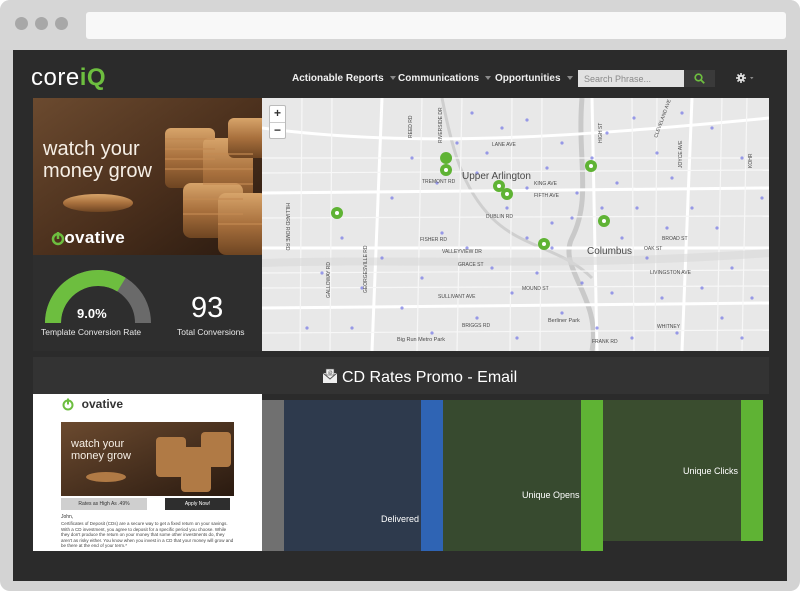 The height and width of the screenshot is (596, 800). I want to click on email-tagline-line1: watch your, so click(98, 444).